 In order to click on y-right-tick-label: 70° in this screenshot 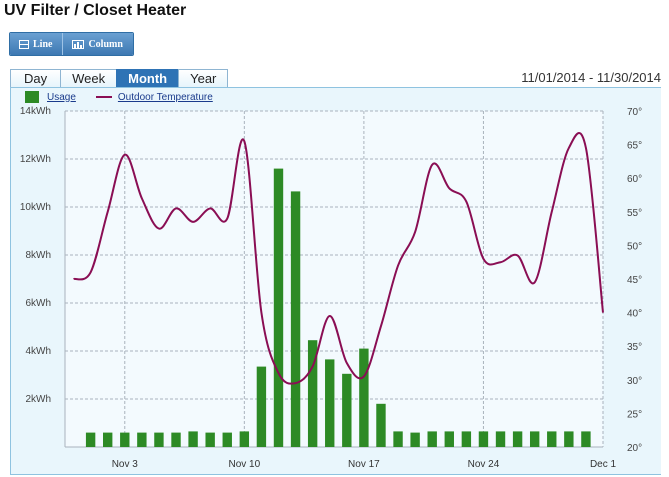, I will do `click(634, 112)`.